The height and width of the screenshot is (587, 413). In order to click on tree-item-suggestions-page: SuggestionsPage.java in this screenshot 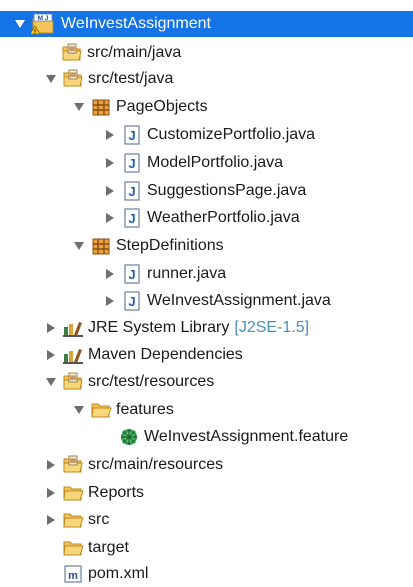, I will do `click(206, 191)`.